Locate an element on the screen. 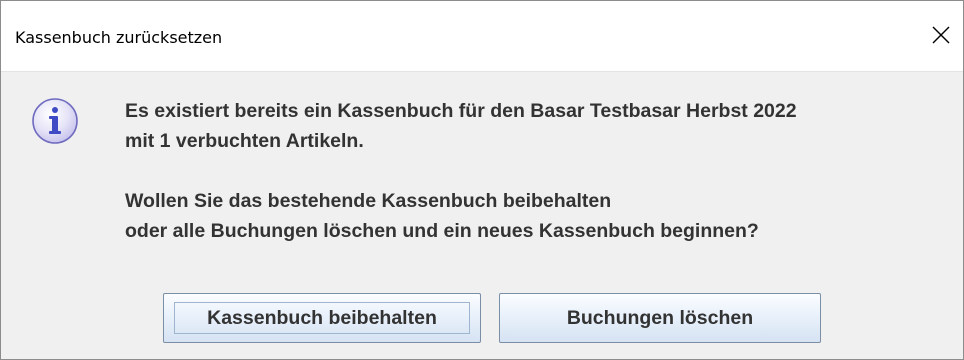 This screenshot has width=964, height=360. delete-bookings-button: Buchungen löschen is located at coordinates (660, 318).